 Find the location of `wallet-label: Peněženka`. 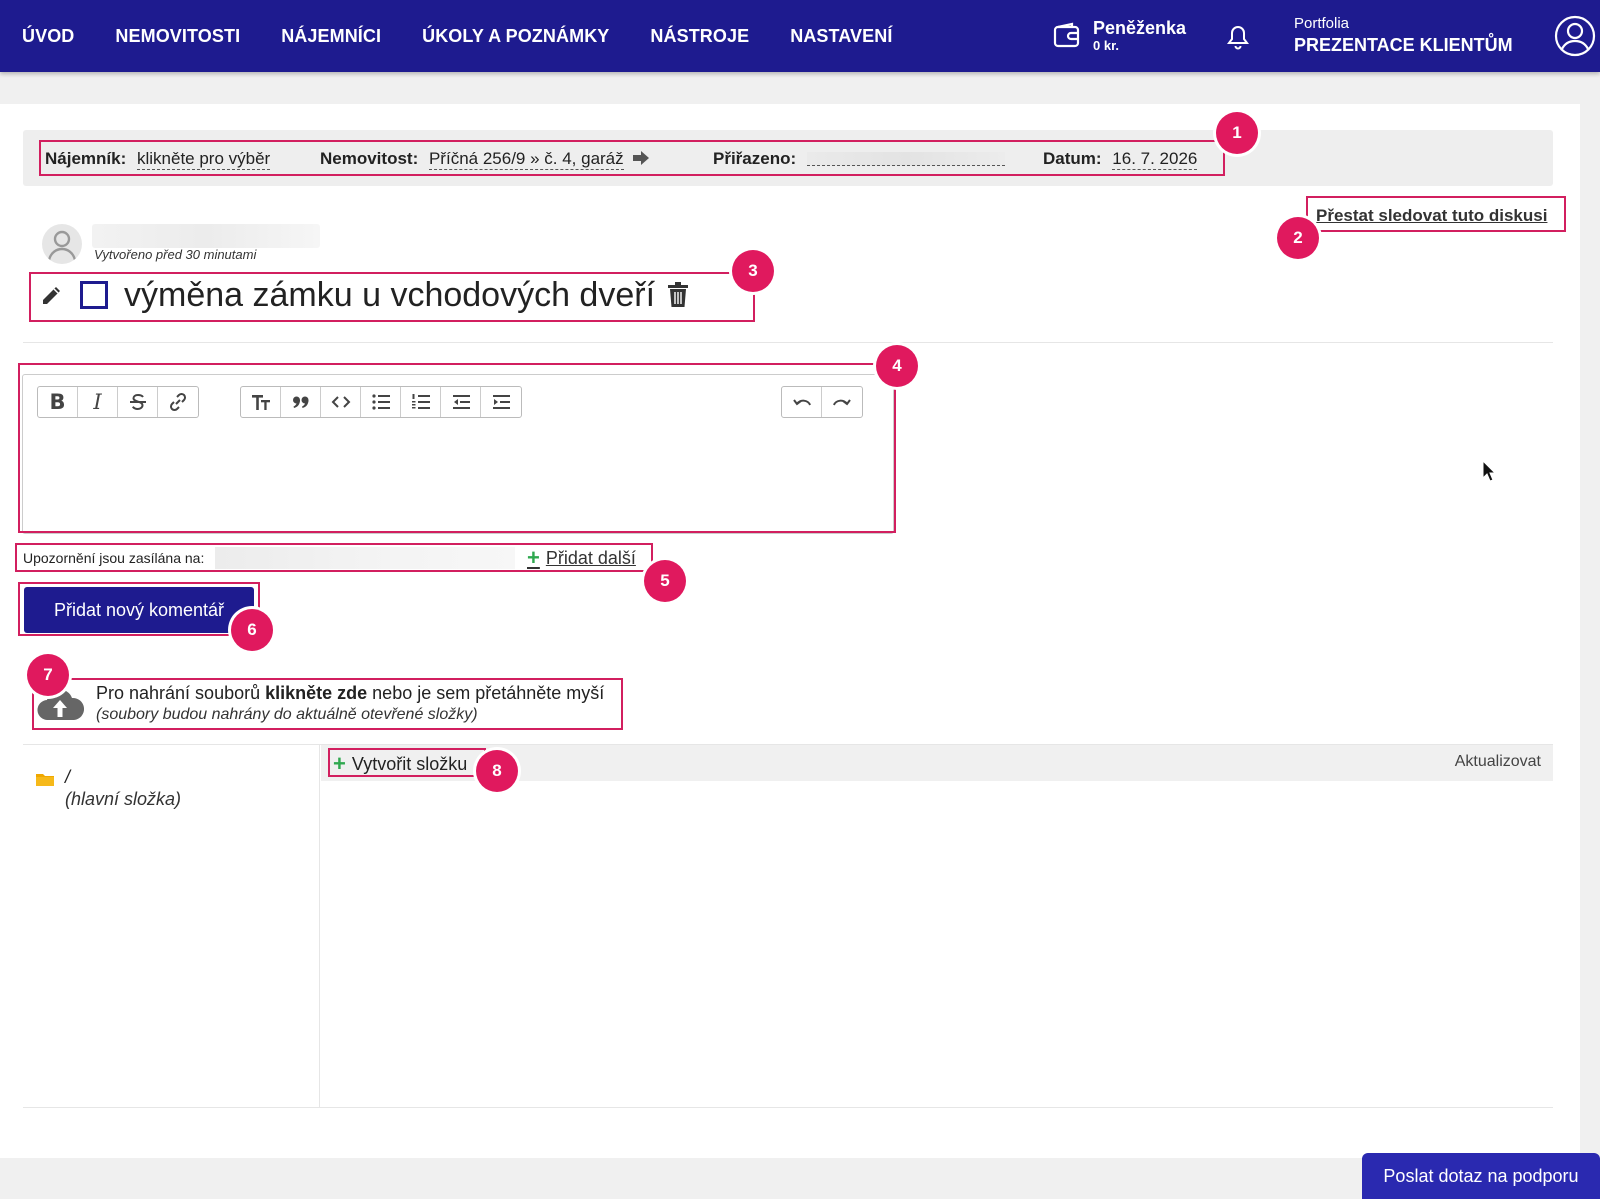

wallet-label: Peněženka is located at coordinates (1140, 28).